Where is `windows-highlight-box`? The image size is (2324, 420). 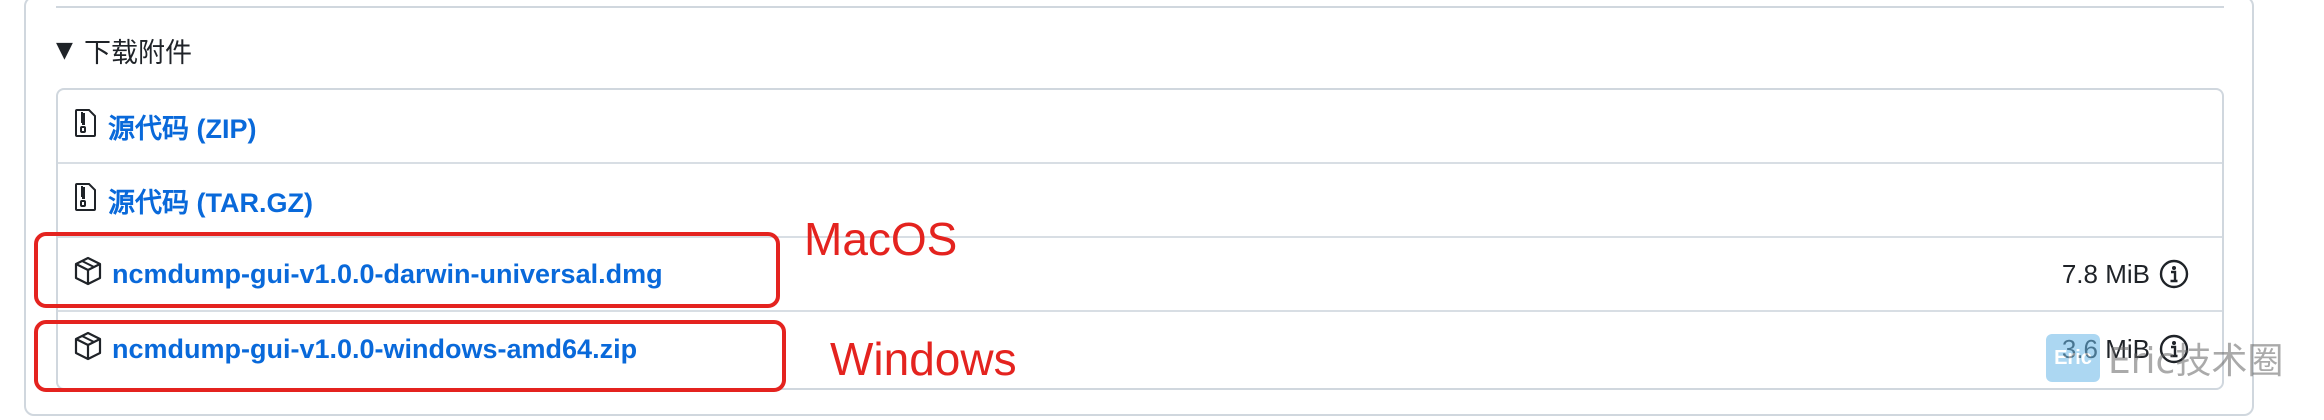
windows-highlight-box is located at coordinates (410, 356).